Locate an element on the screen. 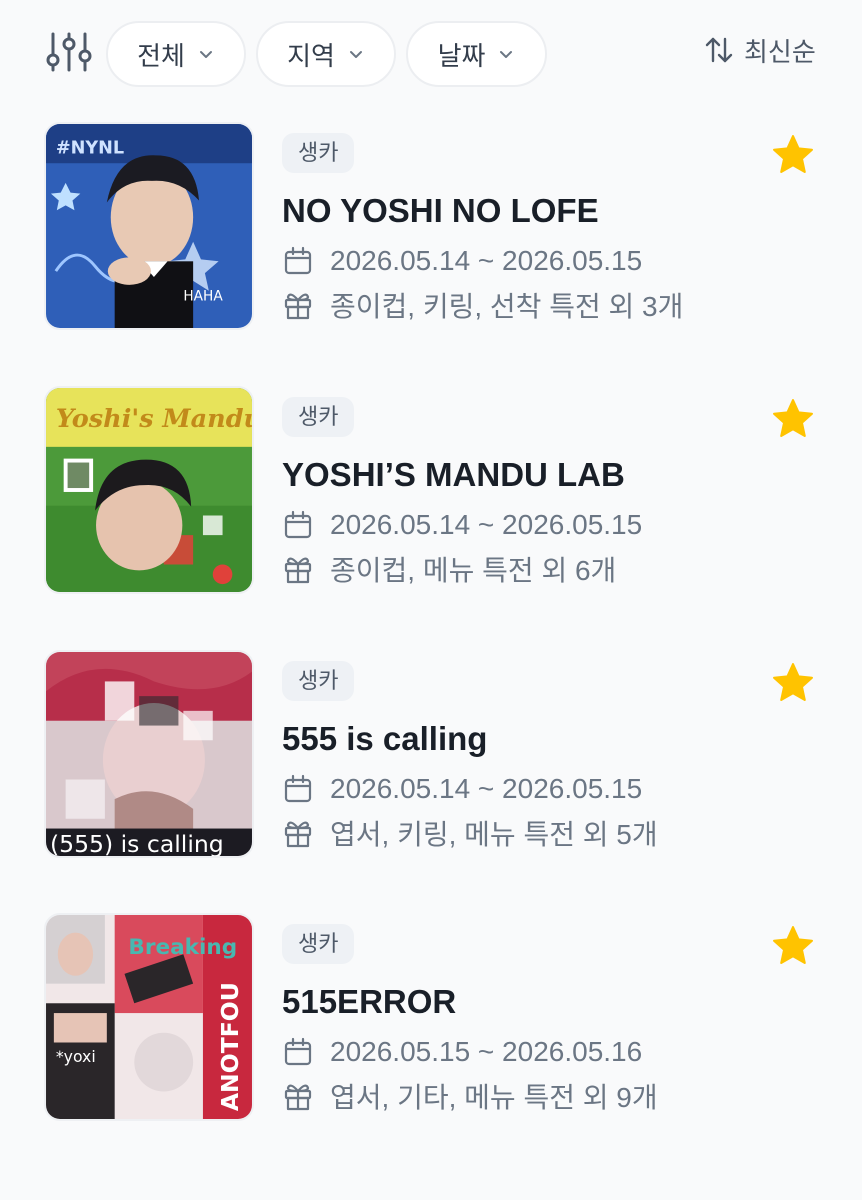  filter-chip-region-label: 지역 is located at coordinates (311, 55).